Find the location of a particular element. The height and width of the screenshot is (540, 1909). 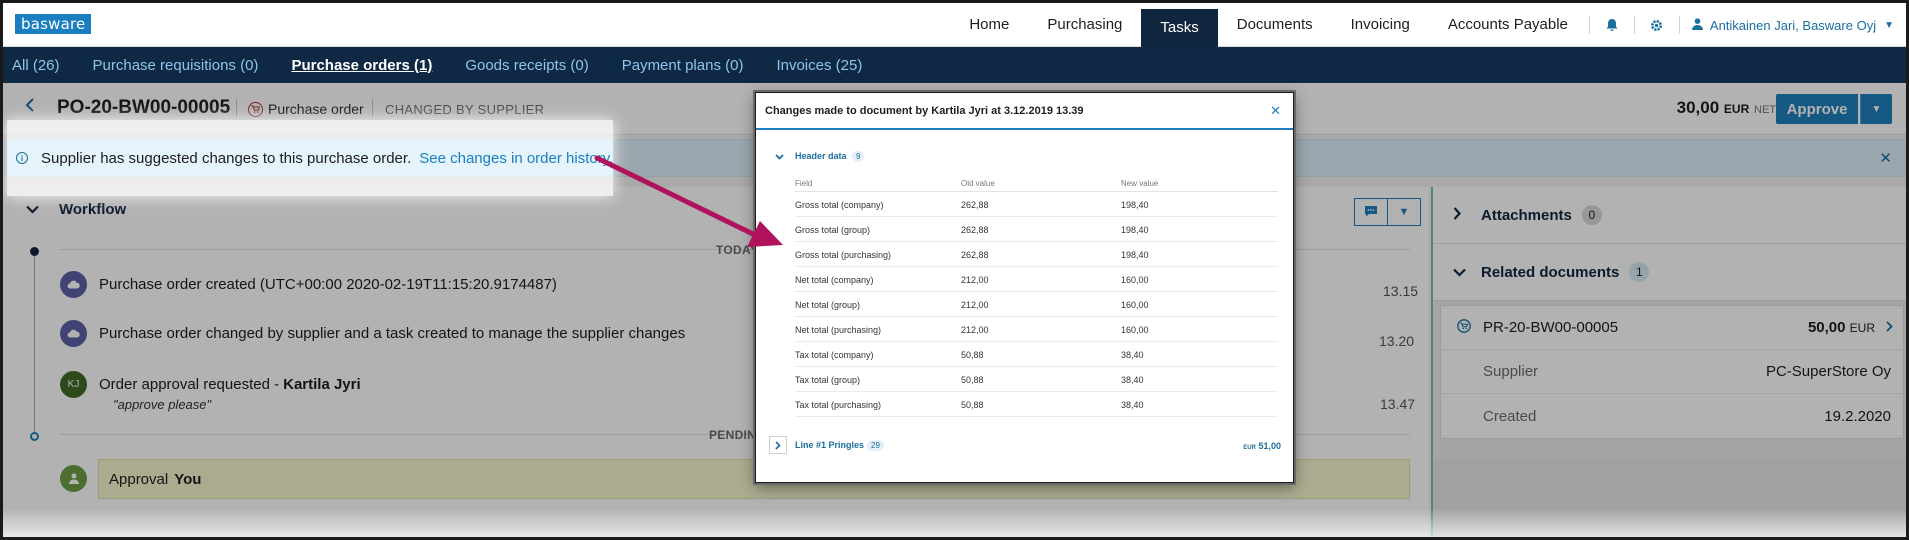

line-item-title: Line #1 Pringles is located at coordinates (829, 445).